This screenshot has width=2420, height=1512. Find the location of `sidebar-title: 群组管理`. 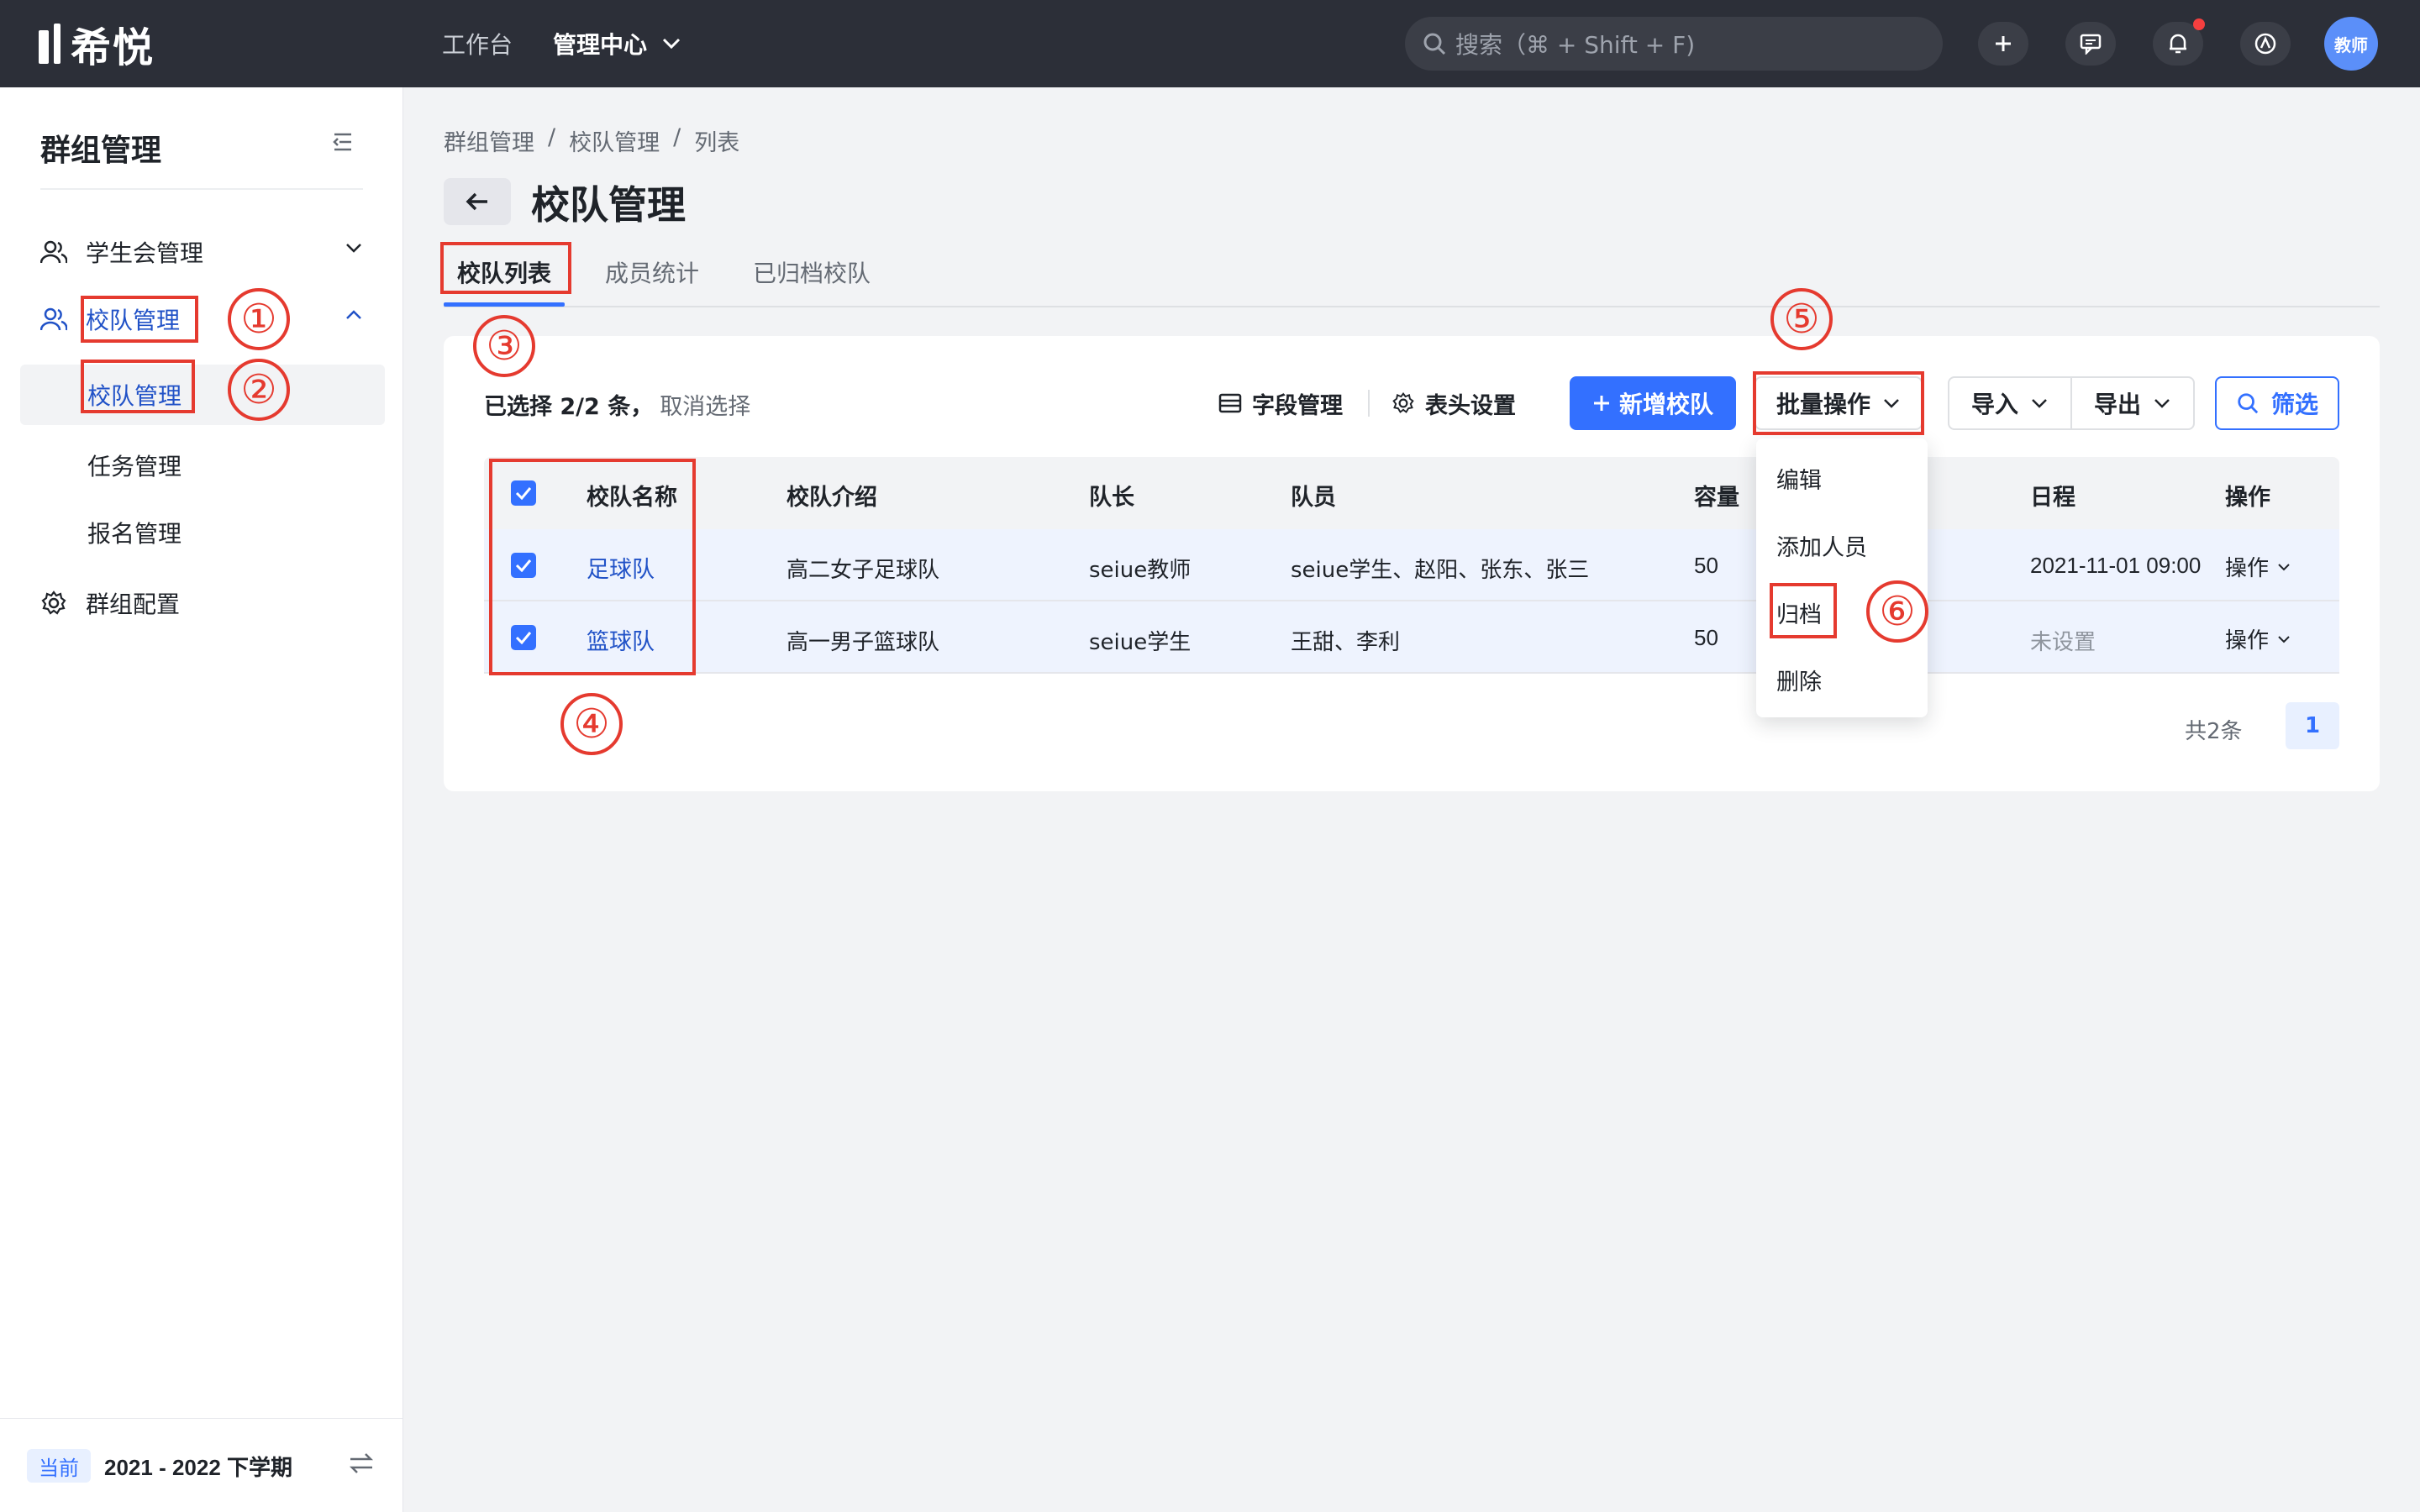

sidebar-title: 群组管理 is located at coordinates (101, 151).